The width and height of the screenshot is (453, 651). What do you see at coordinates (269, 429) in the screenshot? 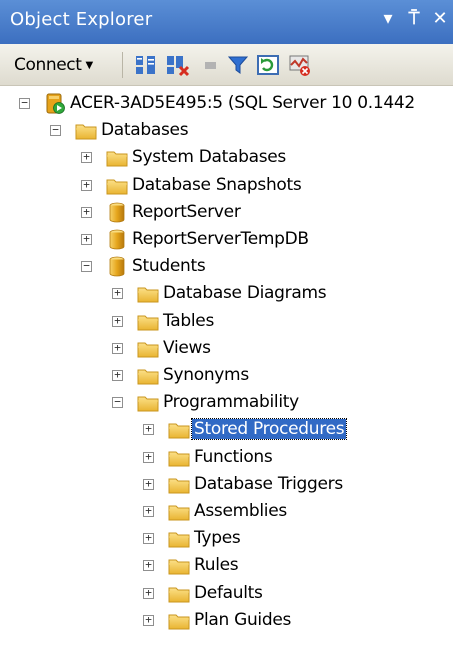
I see `tree-node-label: Stored Procedures` at bounding box center [269, 429].